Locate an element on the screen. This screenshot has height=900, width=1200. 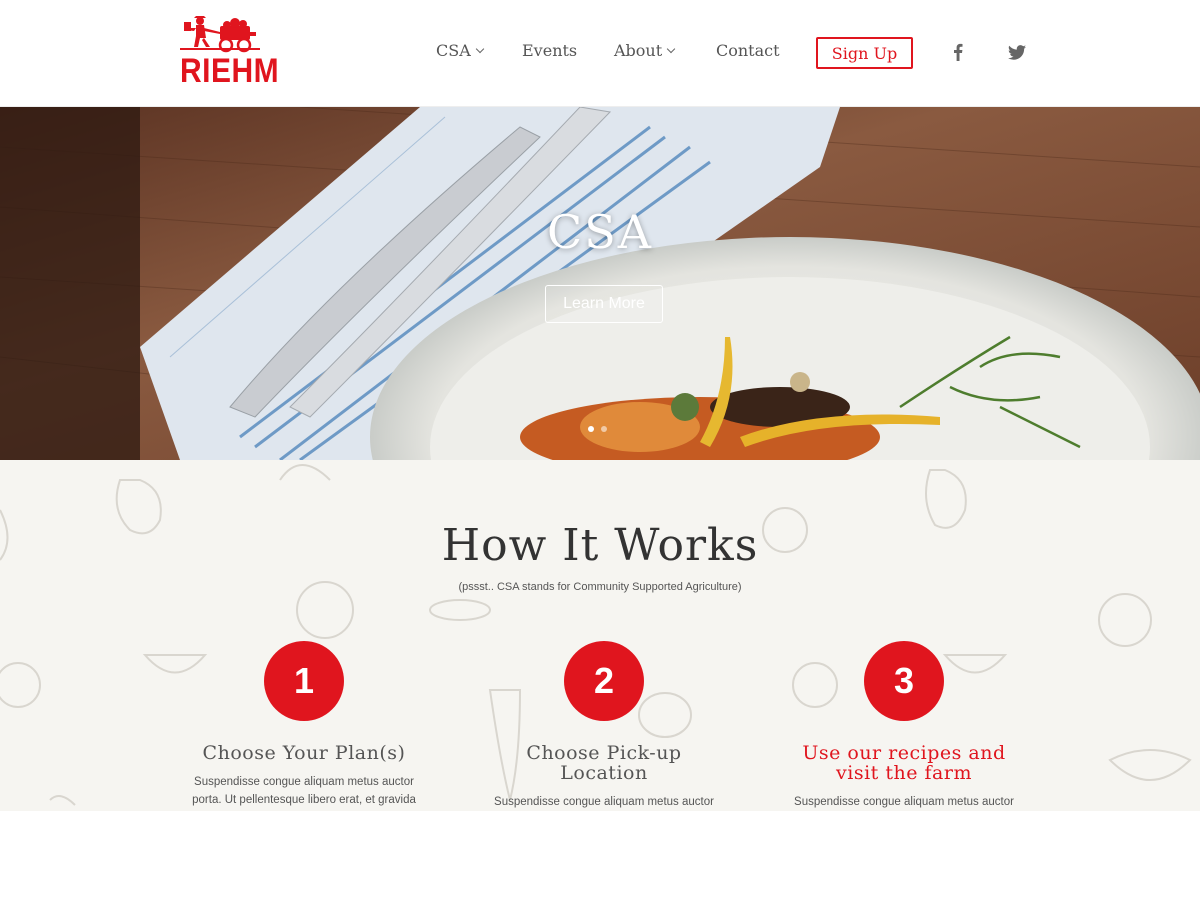
twitter-icon is located at coordinates (1017, 52).